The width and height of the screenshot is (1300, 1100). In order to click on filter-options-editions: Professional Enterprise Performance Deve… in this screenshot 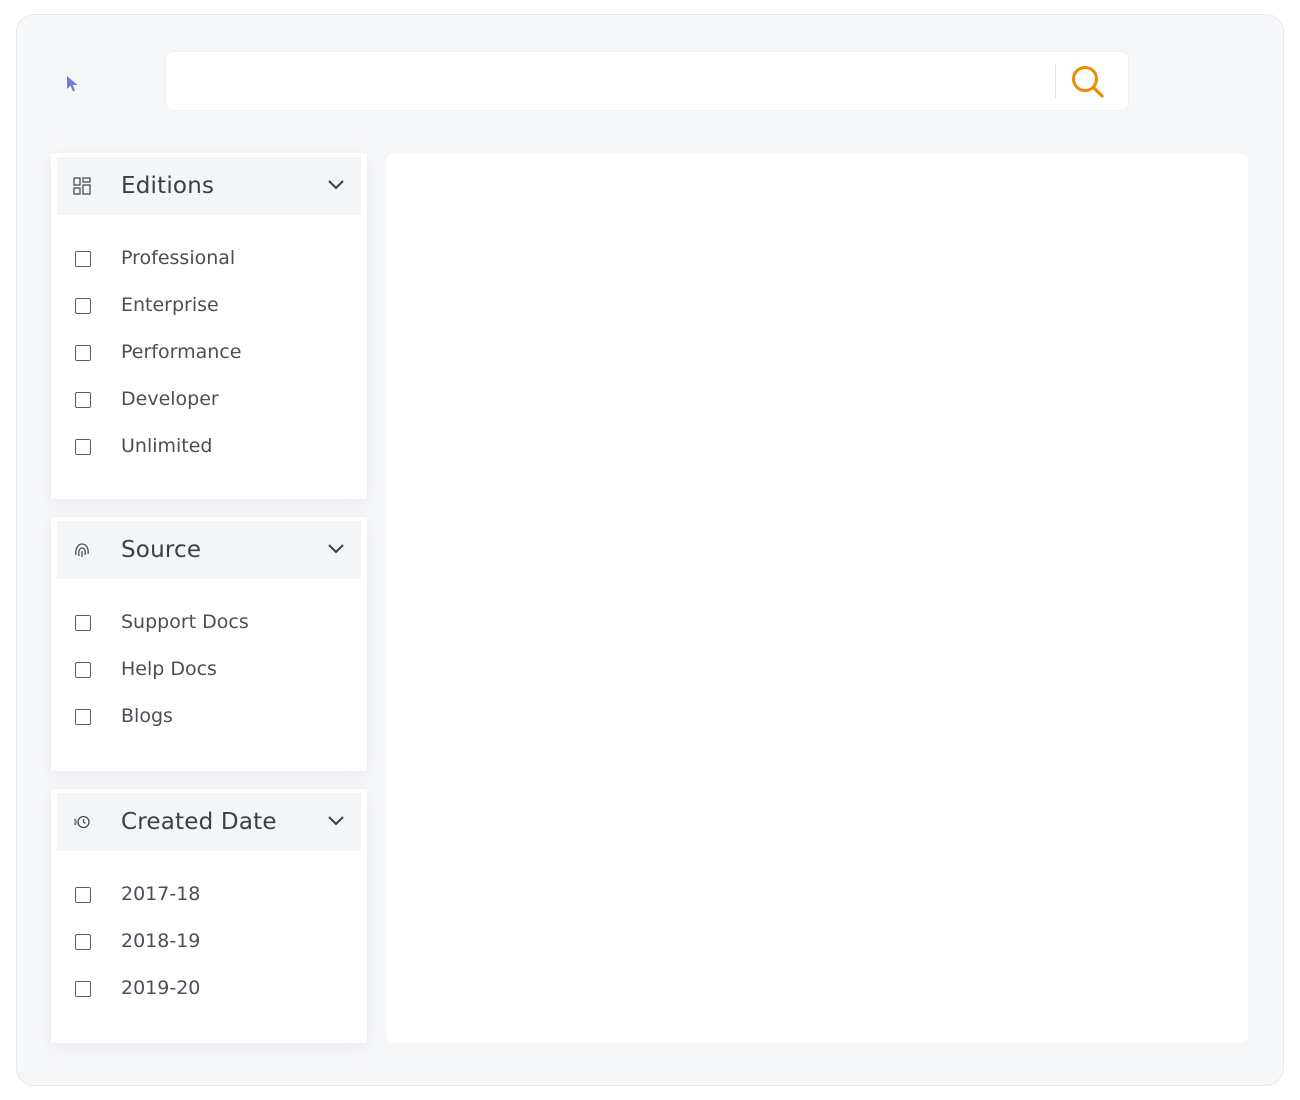, I will do `click(209, 343)`.